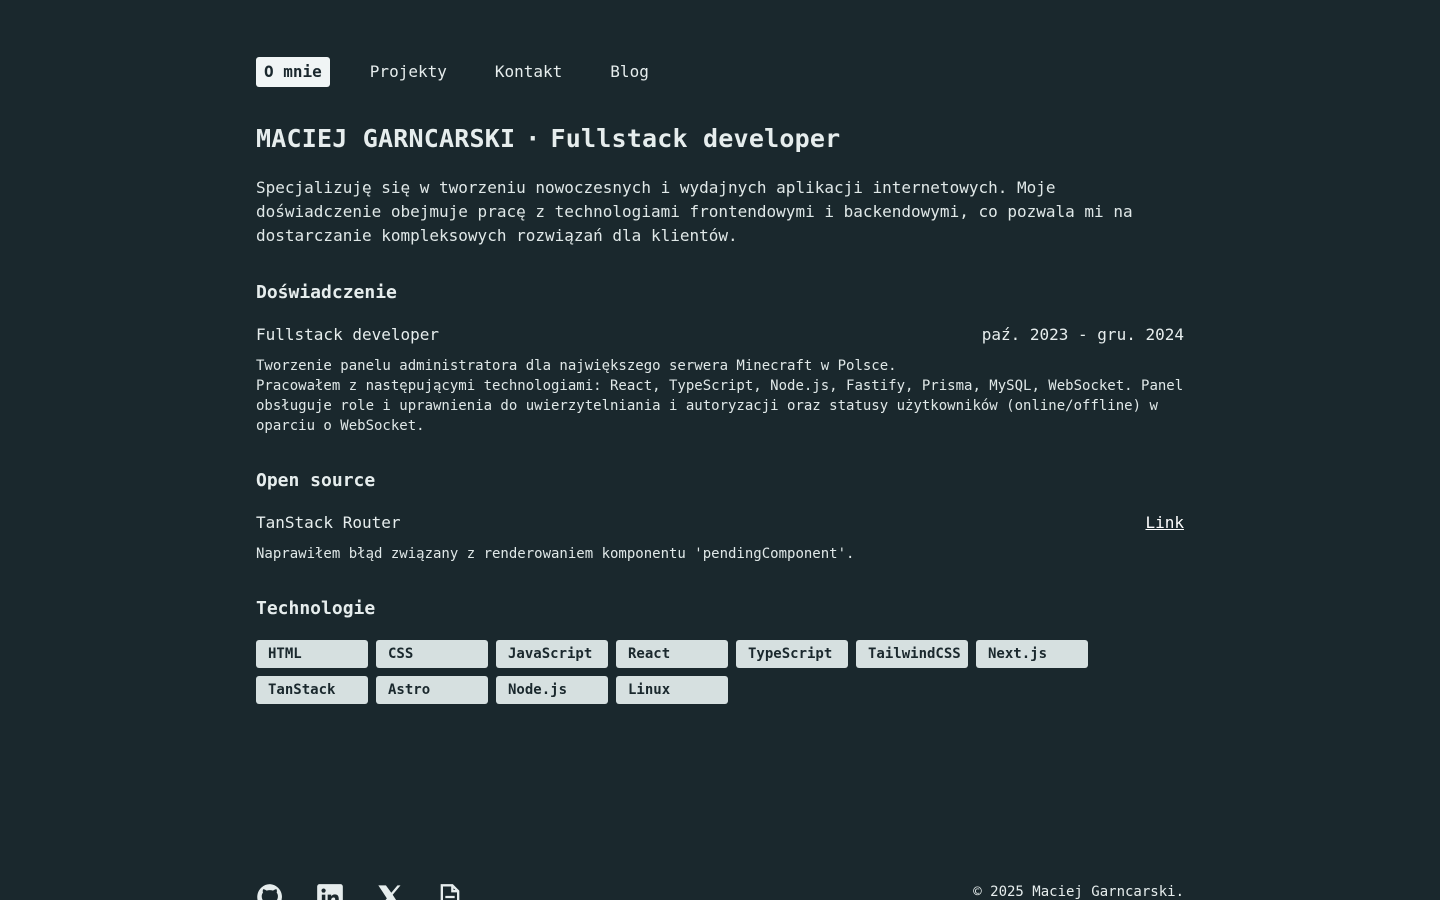 The height and width of the screenshot is (900, 1440). I want to click on tech-tag-astro: Astro, so click(432, 690).